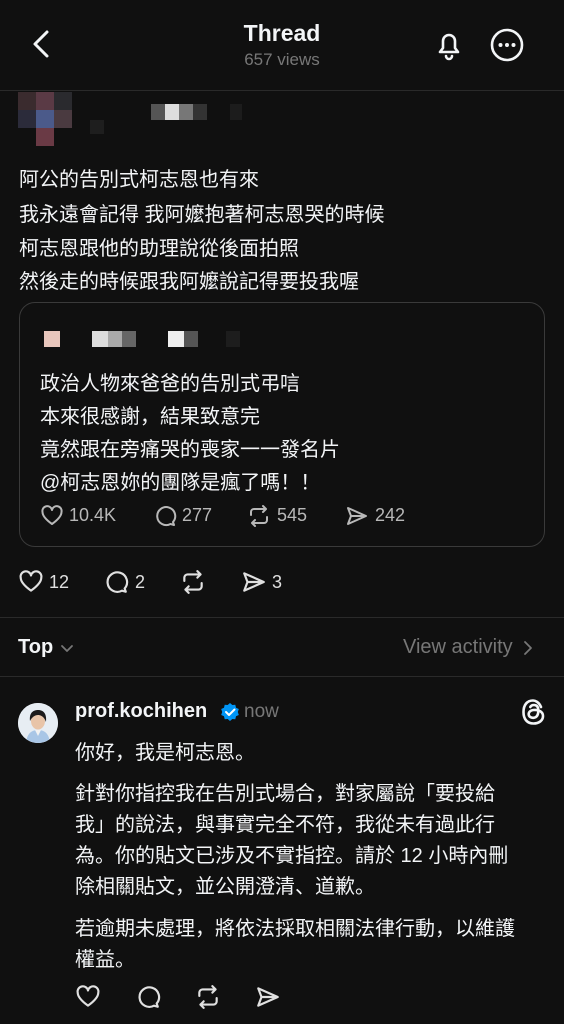 This screenshot has height=1024, width=564. Describe the element at coordinates (261, 711) in the screenshot. I see `reply-timestamp: now` at that location.